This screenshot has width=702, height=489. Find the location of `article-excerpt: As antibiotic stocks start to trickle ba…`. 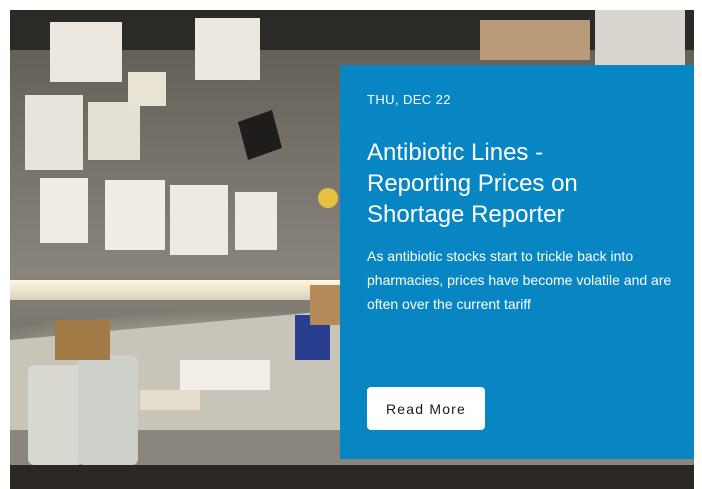

article-excerpt: As antibiotic stocks start to trickle ba… is located at coordinates (519, 280).